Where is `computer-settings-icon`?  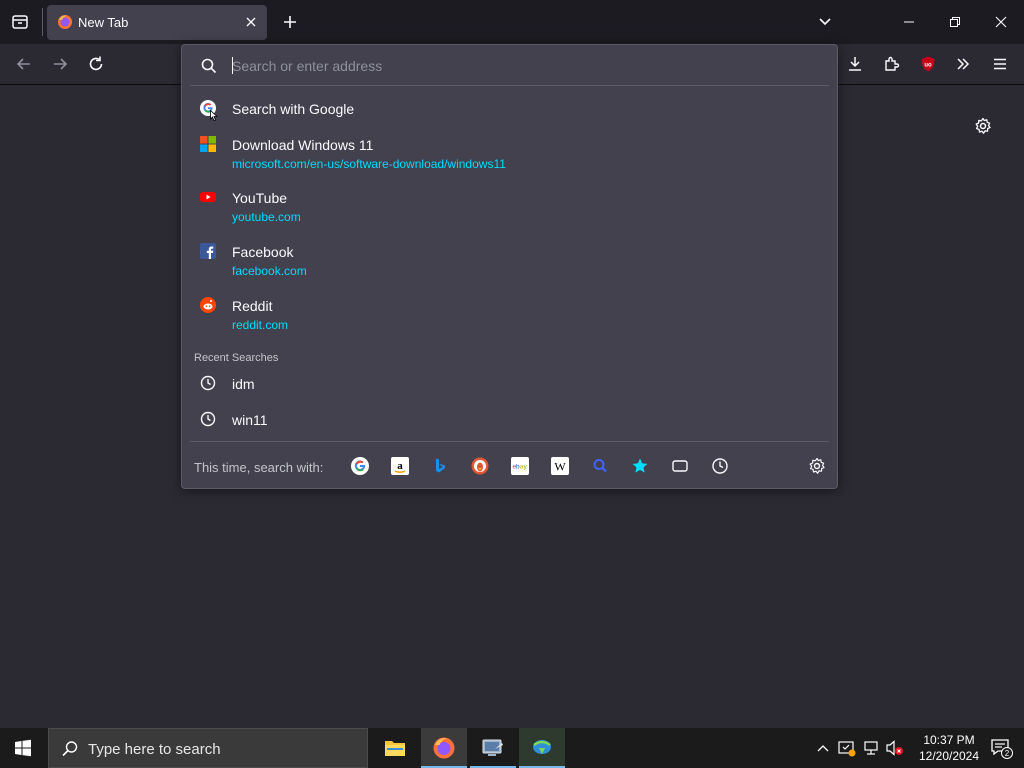 computer-settings-icon is located at coordinates (492, 747).